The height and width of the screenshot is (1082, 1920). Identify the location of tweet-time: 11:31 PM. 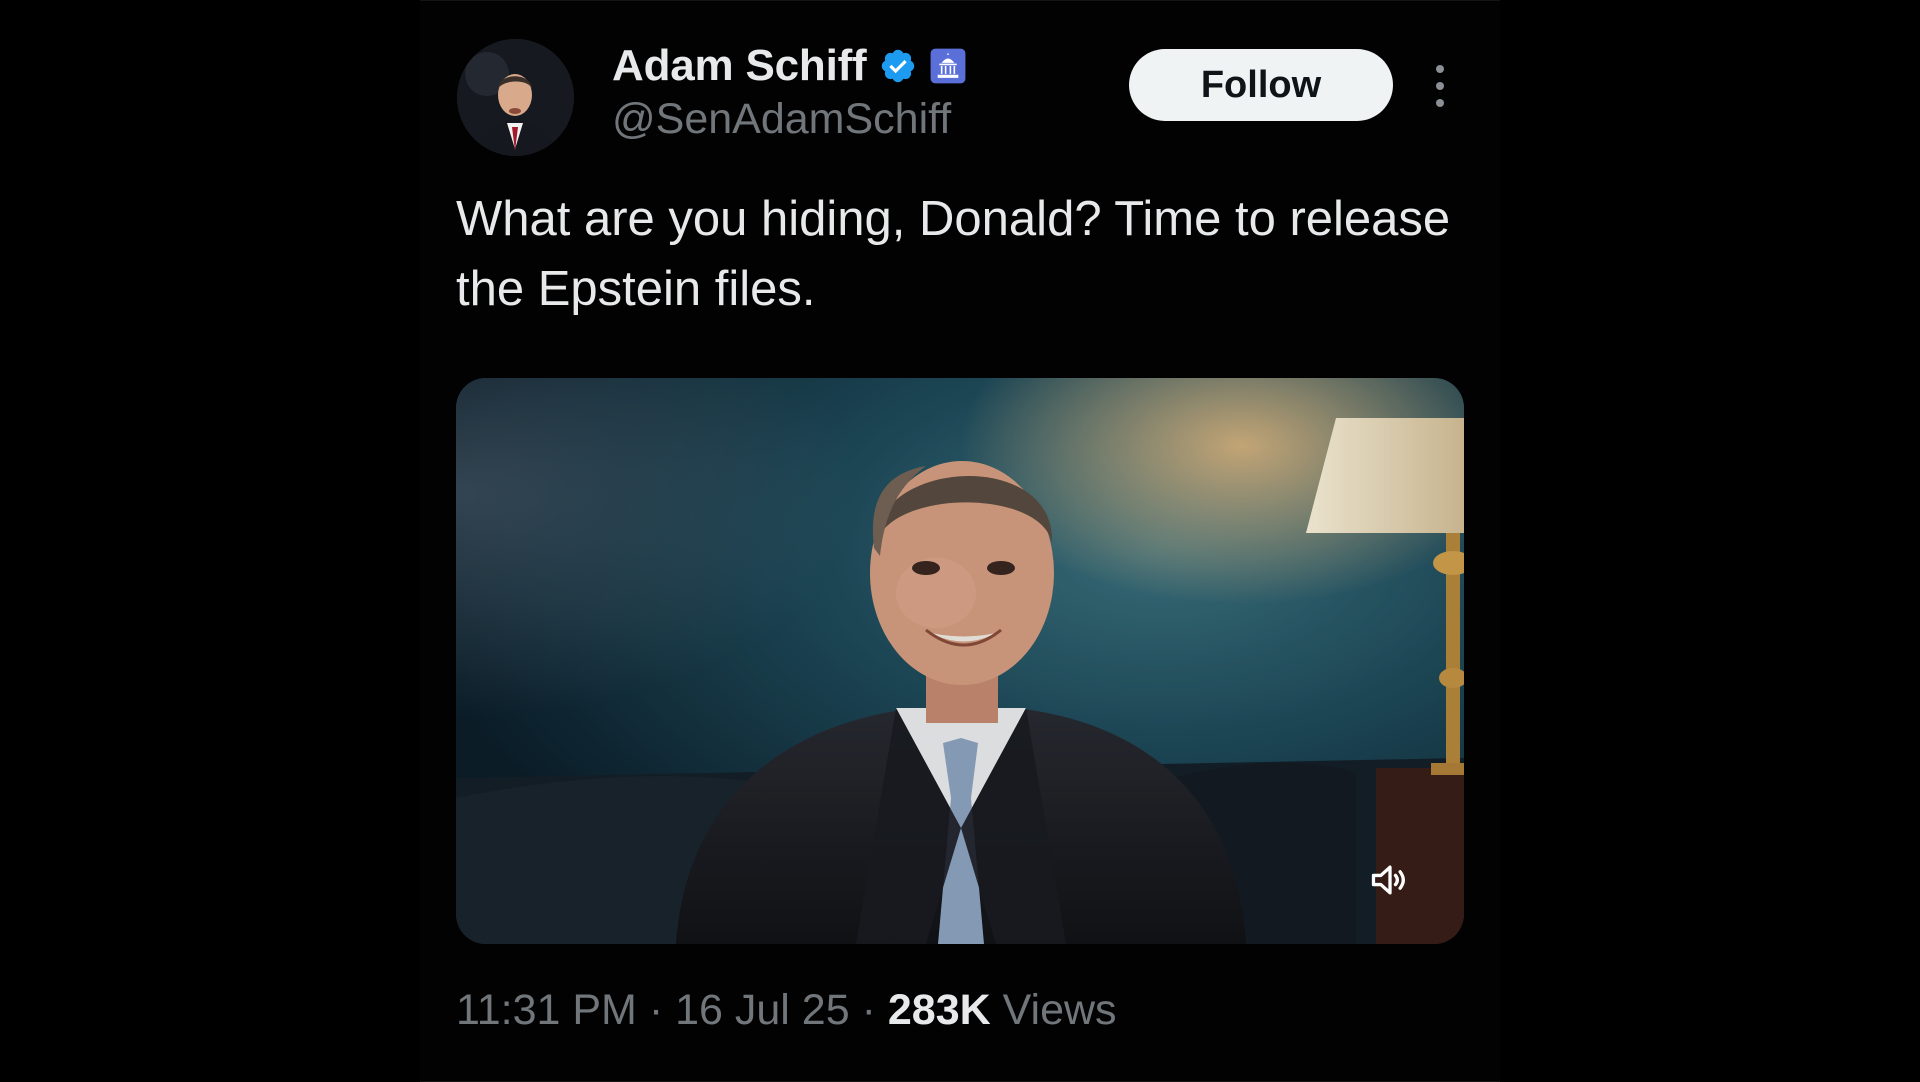
(546, 1010).